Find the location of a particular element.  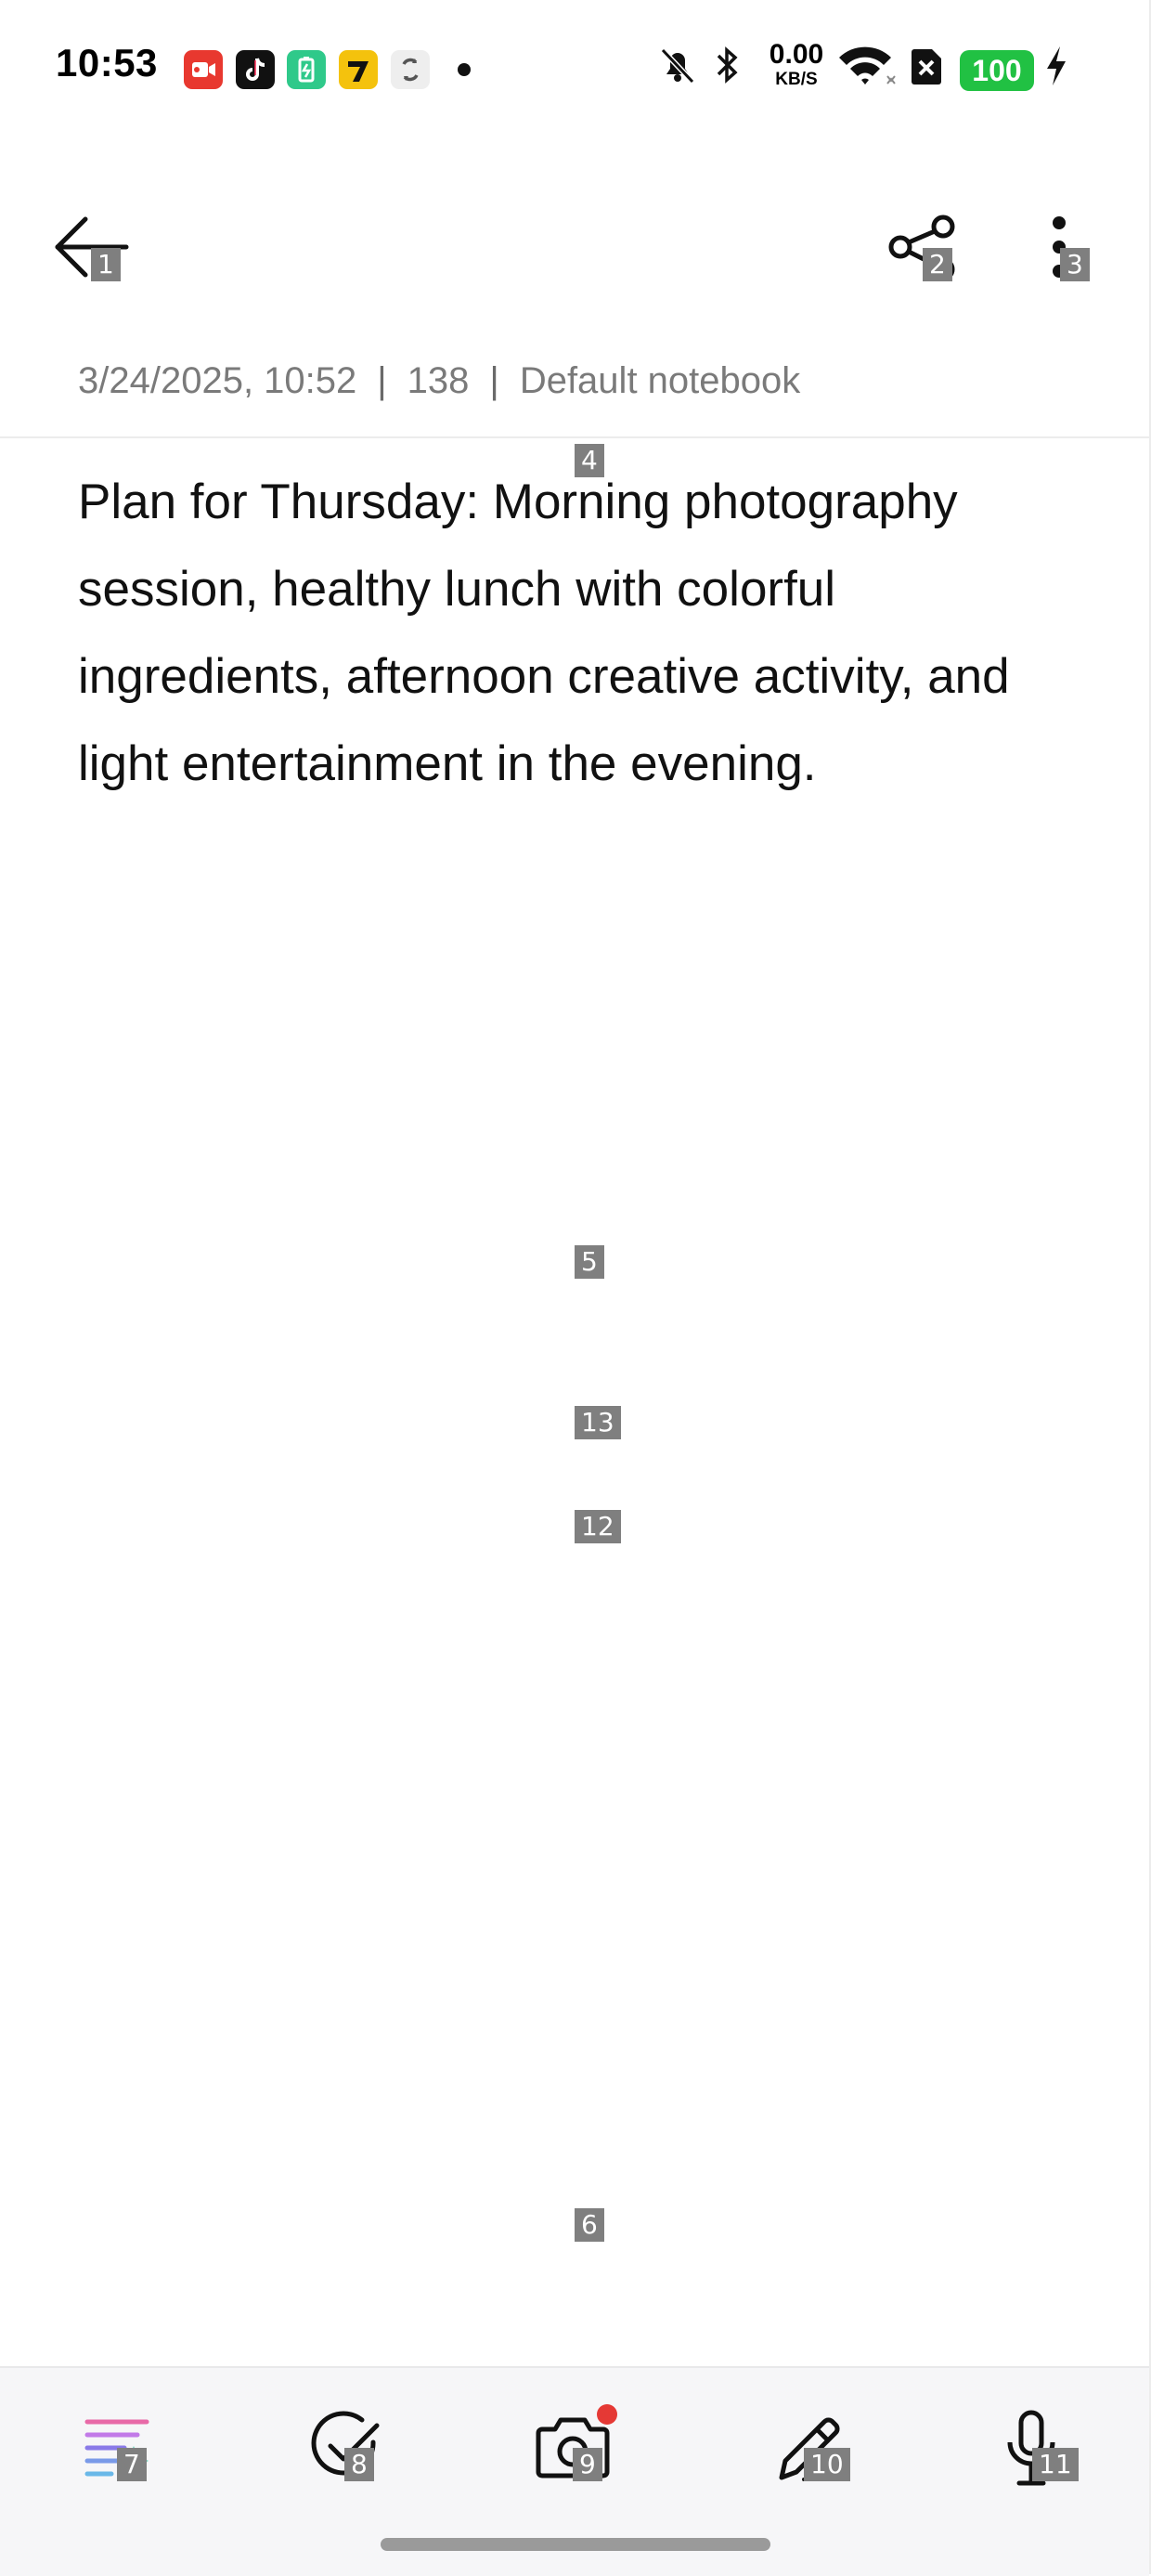

badge-5: 5 is located at coordinates (589, 1262).